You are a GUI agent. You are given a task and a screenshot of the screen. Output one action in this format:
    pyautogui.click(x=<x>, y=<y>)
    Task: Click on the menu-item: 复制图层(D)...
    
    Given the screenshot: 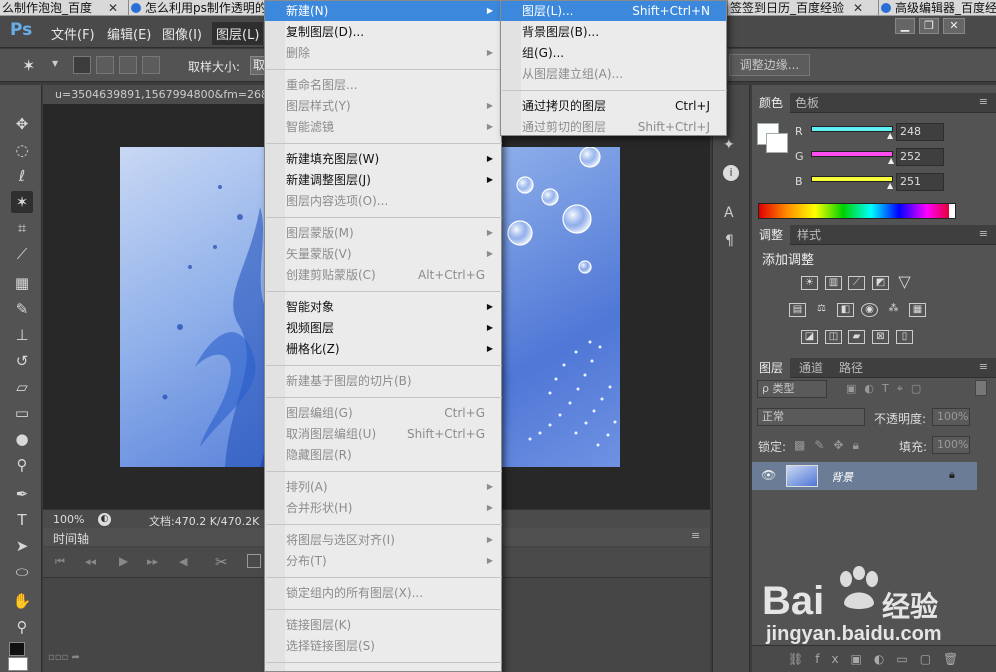 What is the action you would take?
    pyautogui.click(x=383, y=32)
    